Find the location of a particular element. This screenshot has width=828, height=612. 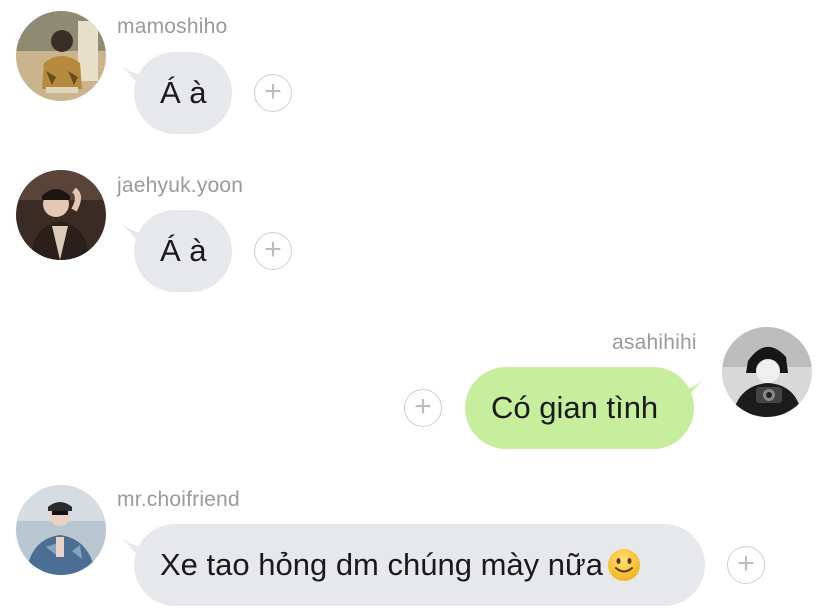

message-text: Xe tao hỏng dm chúng mày nữa is located at coordinates (381, 564).